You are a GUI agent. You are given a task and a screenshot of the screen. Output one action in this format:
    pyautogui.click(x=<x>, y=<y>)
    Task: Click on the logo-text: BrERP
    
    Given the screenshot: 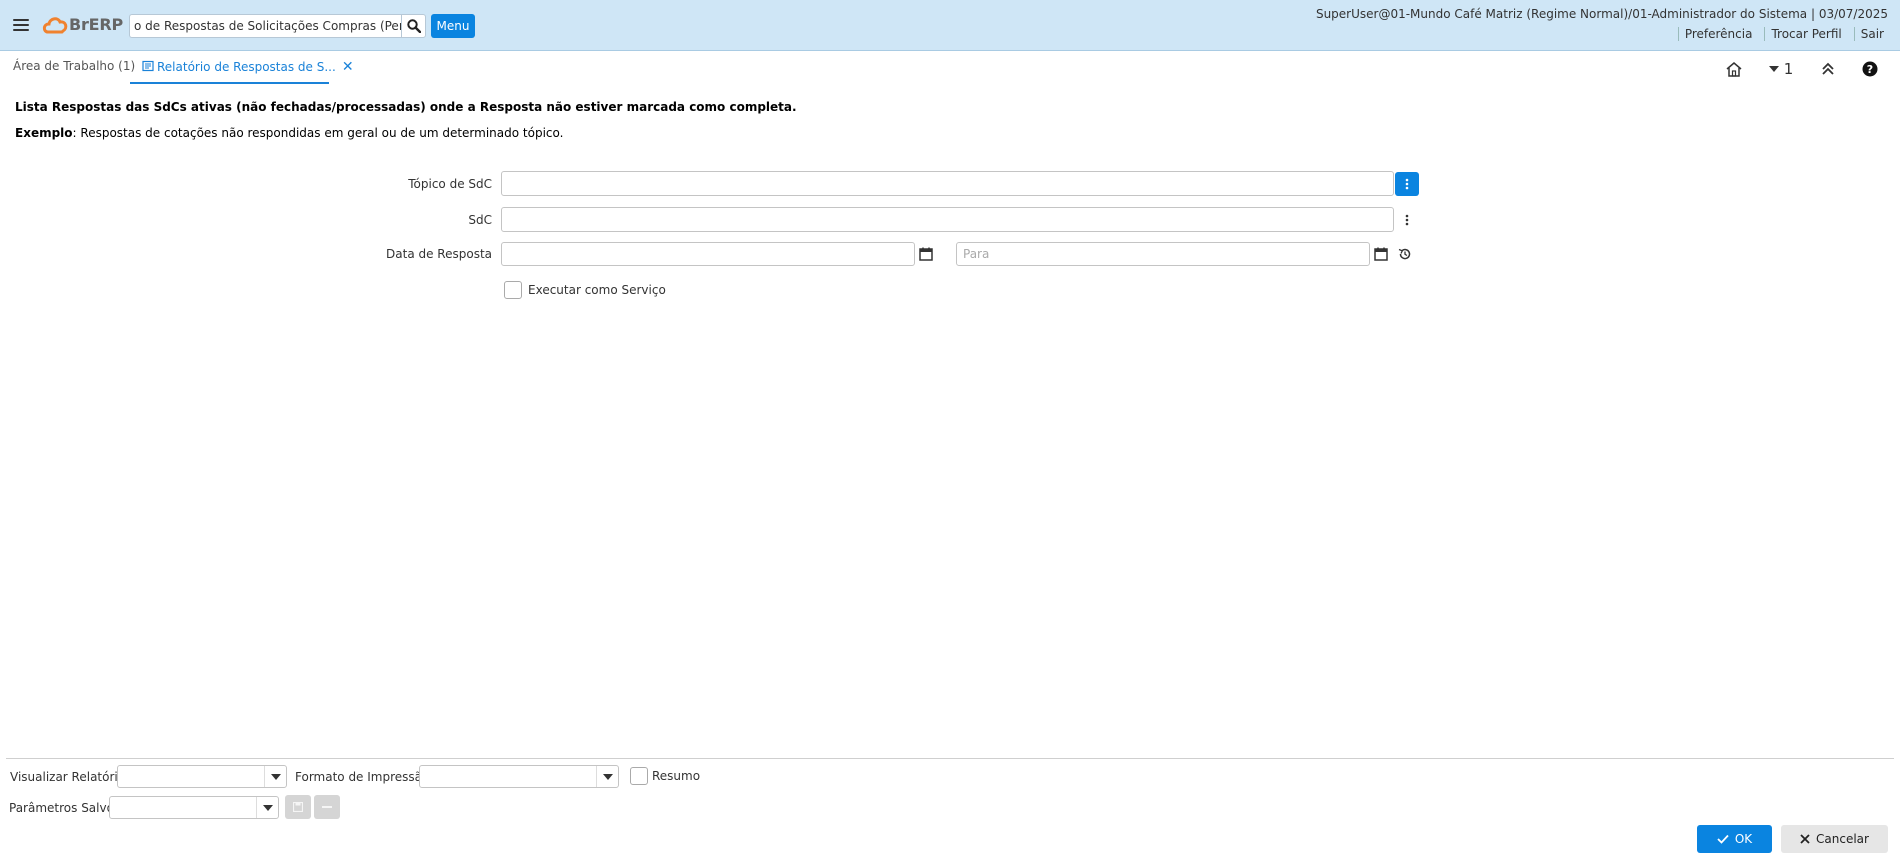 What is the action you would take?
    pyautogui.click(x=96, y=24)
    